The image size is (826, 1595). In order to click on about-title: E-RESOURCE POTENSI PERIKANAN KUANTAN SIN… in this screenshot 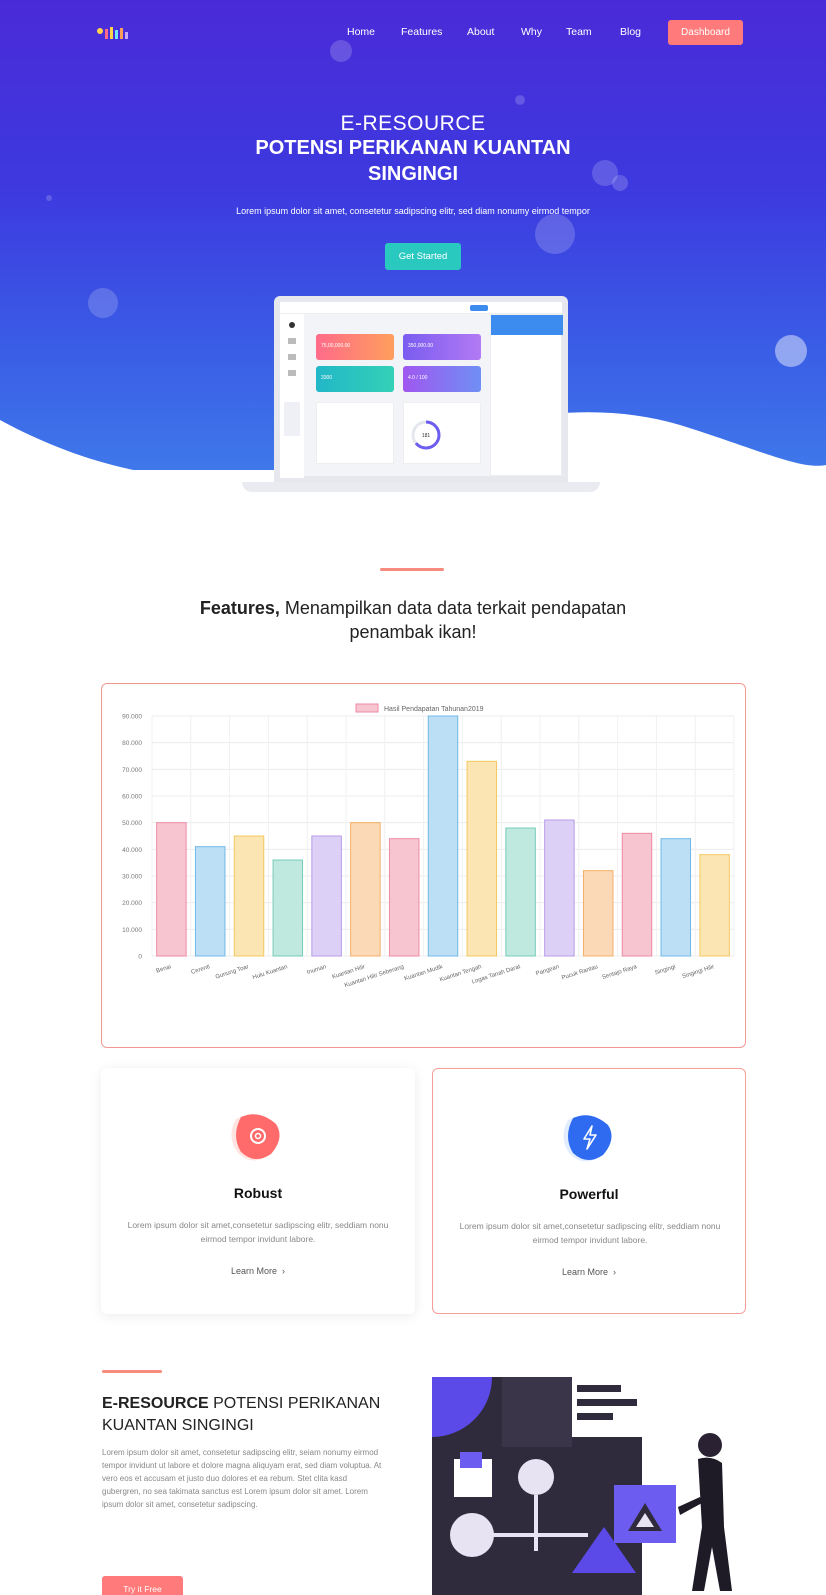, I will do `click(252, 1415)`.